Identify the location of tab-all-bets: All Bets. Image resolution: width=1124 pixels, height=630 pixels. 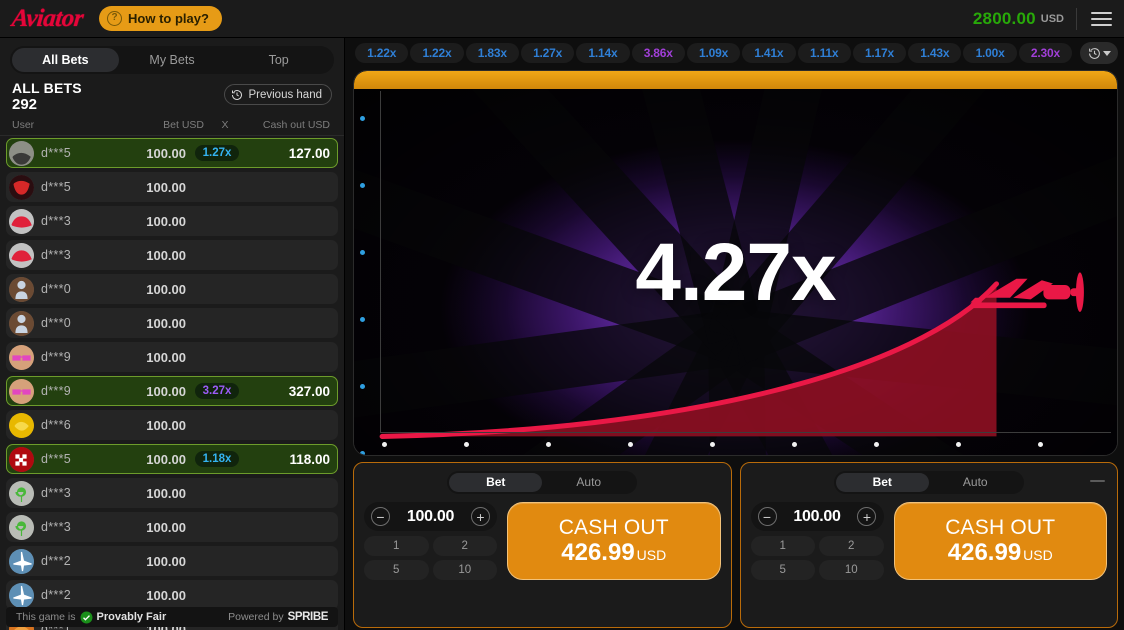
(65, 60).